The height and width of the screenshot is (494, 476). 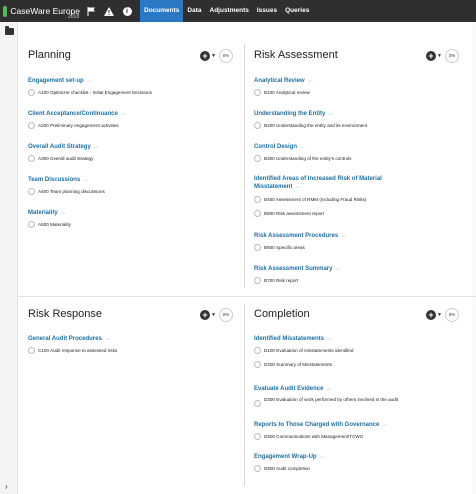 I want to click on group-title: Risk Assessment Summary ︿, so click(x=297, y=269).